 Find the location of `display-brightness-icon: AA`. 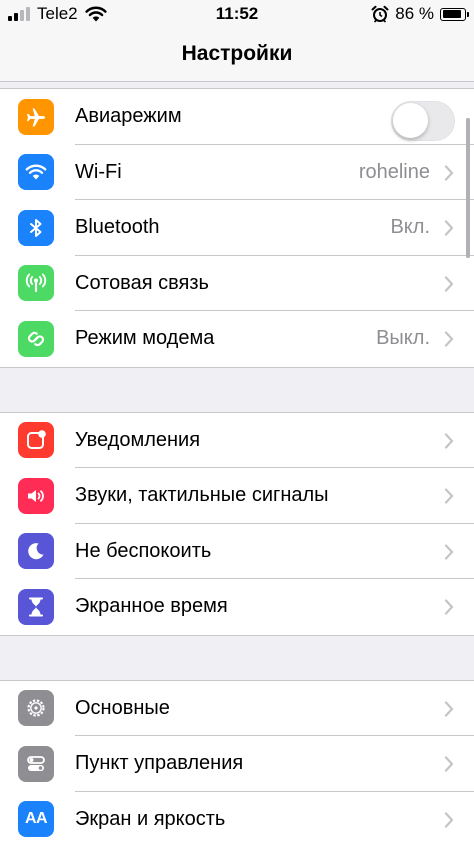

display-brightness-icon: AA is located at coordinates (36, 819).